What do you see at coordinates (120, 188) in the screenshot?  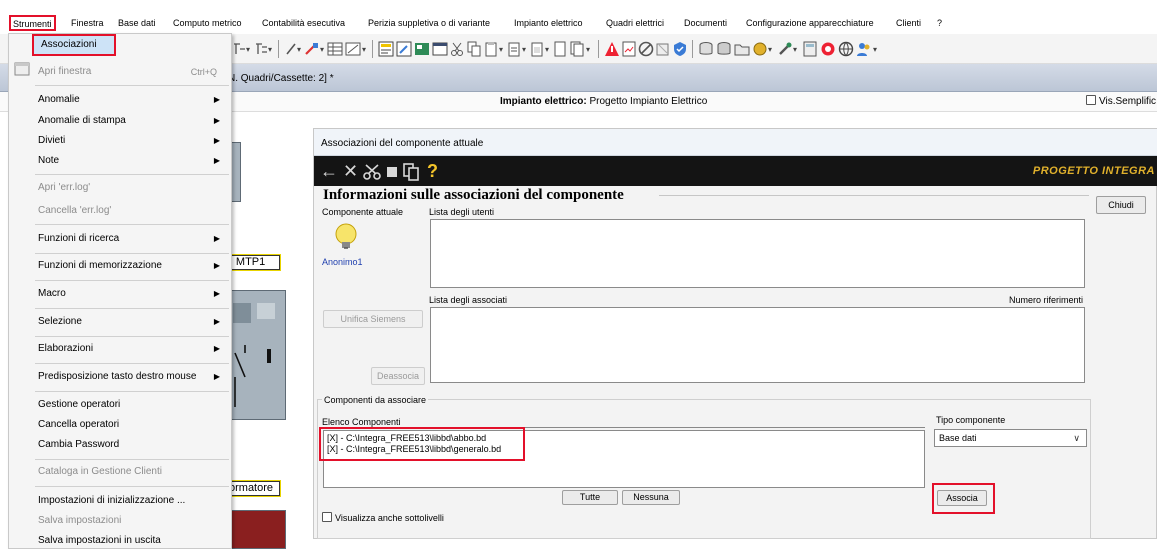 I see `menu-item-apri-err-log: Apri 'err.log'` at bounding box center [120, 188].